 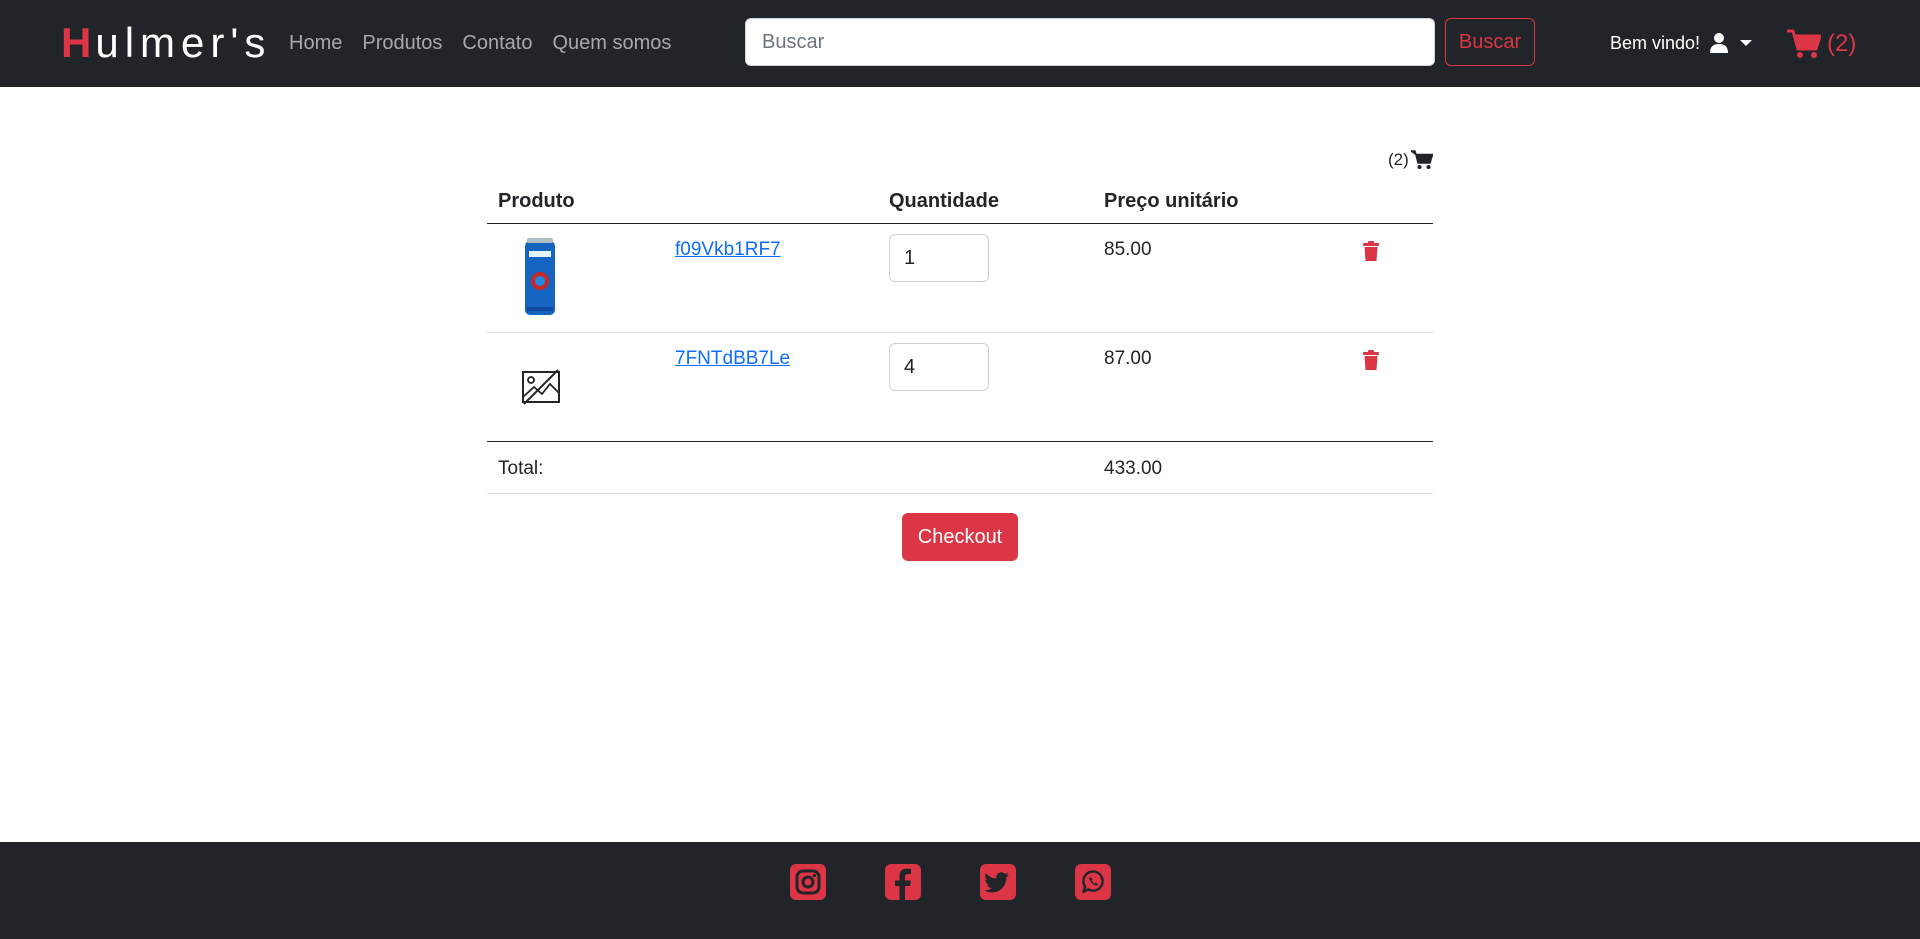 What do you see at coordinates (728, 250) in the screenshot?
I see `product-link: f09Vkb1RF7` at bounding box center [728, 250].